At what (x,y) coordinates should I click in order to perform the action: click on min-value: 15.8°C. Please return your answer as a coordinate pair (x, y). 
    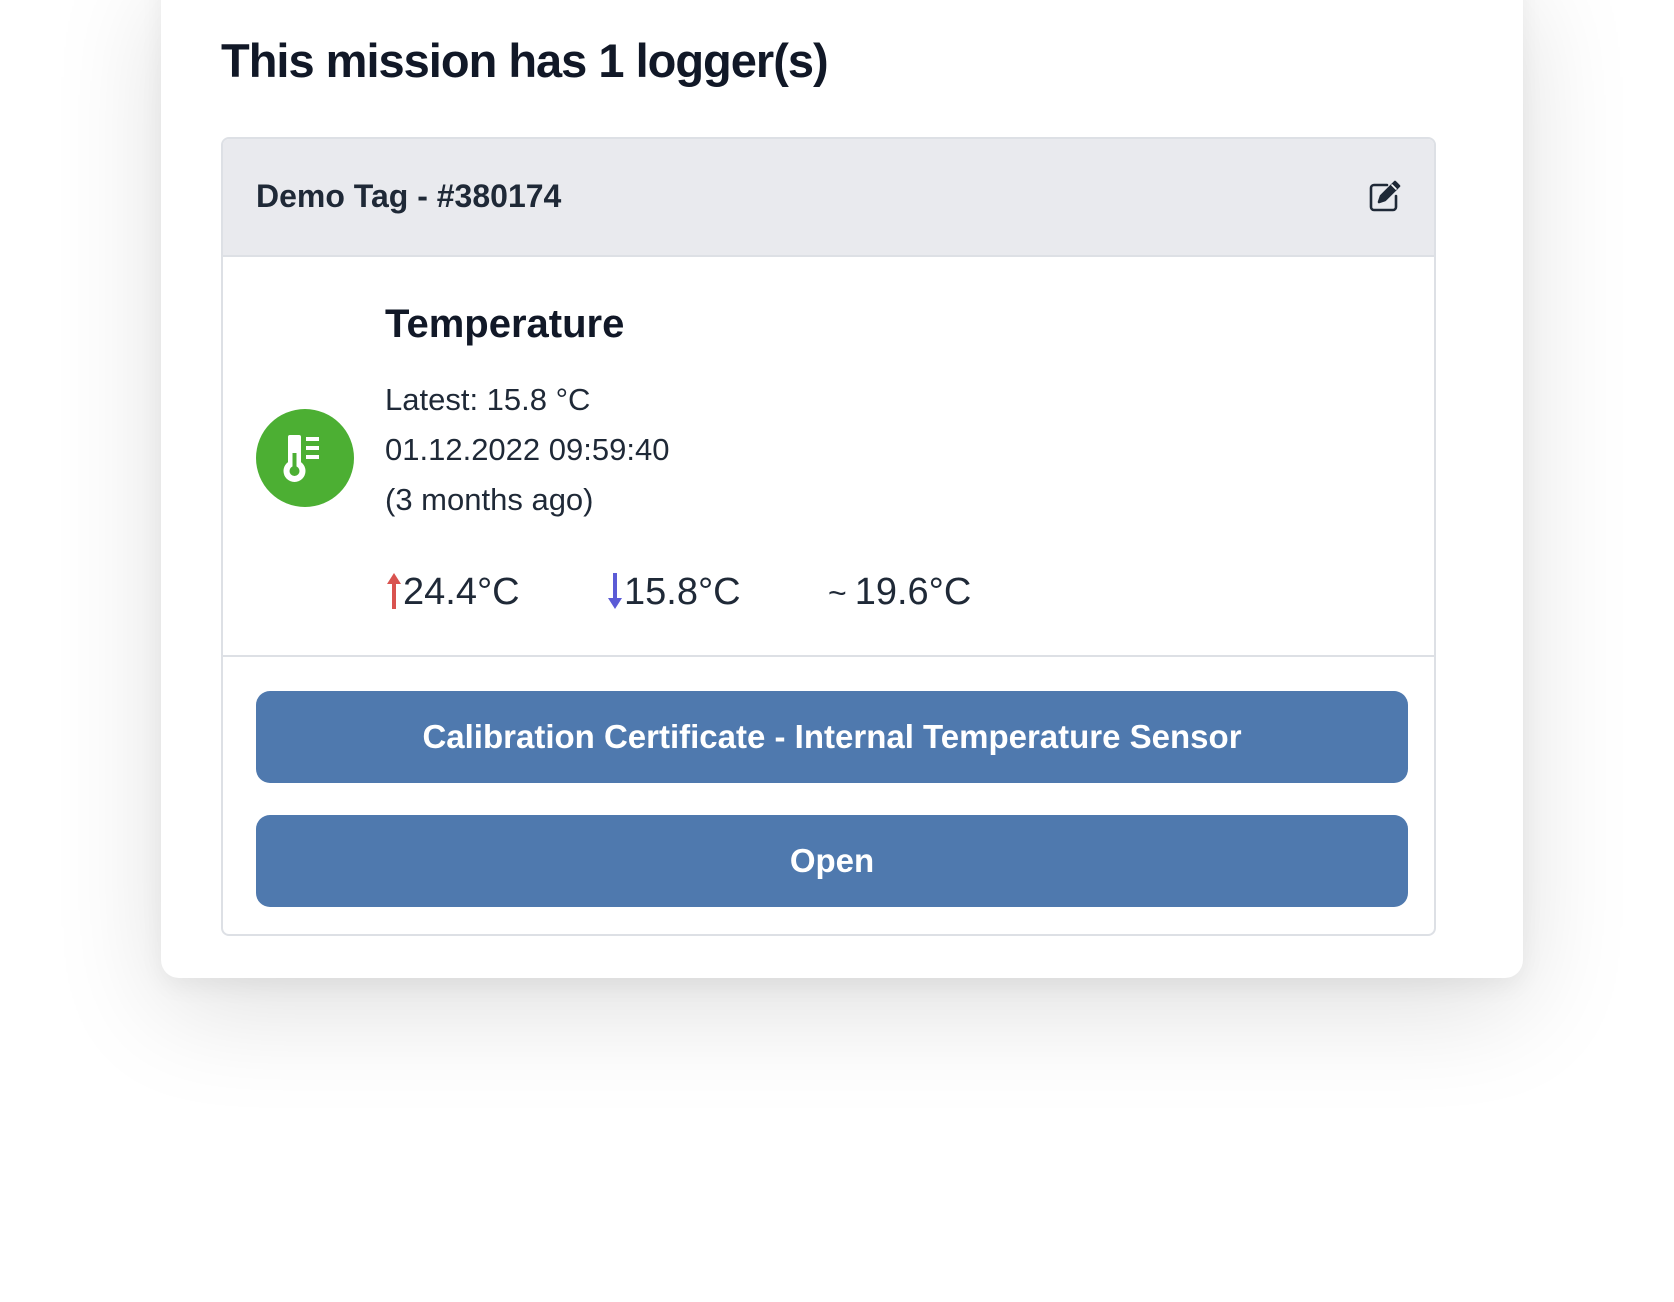
    Looking at the image, I should click on (682, 592).